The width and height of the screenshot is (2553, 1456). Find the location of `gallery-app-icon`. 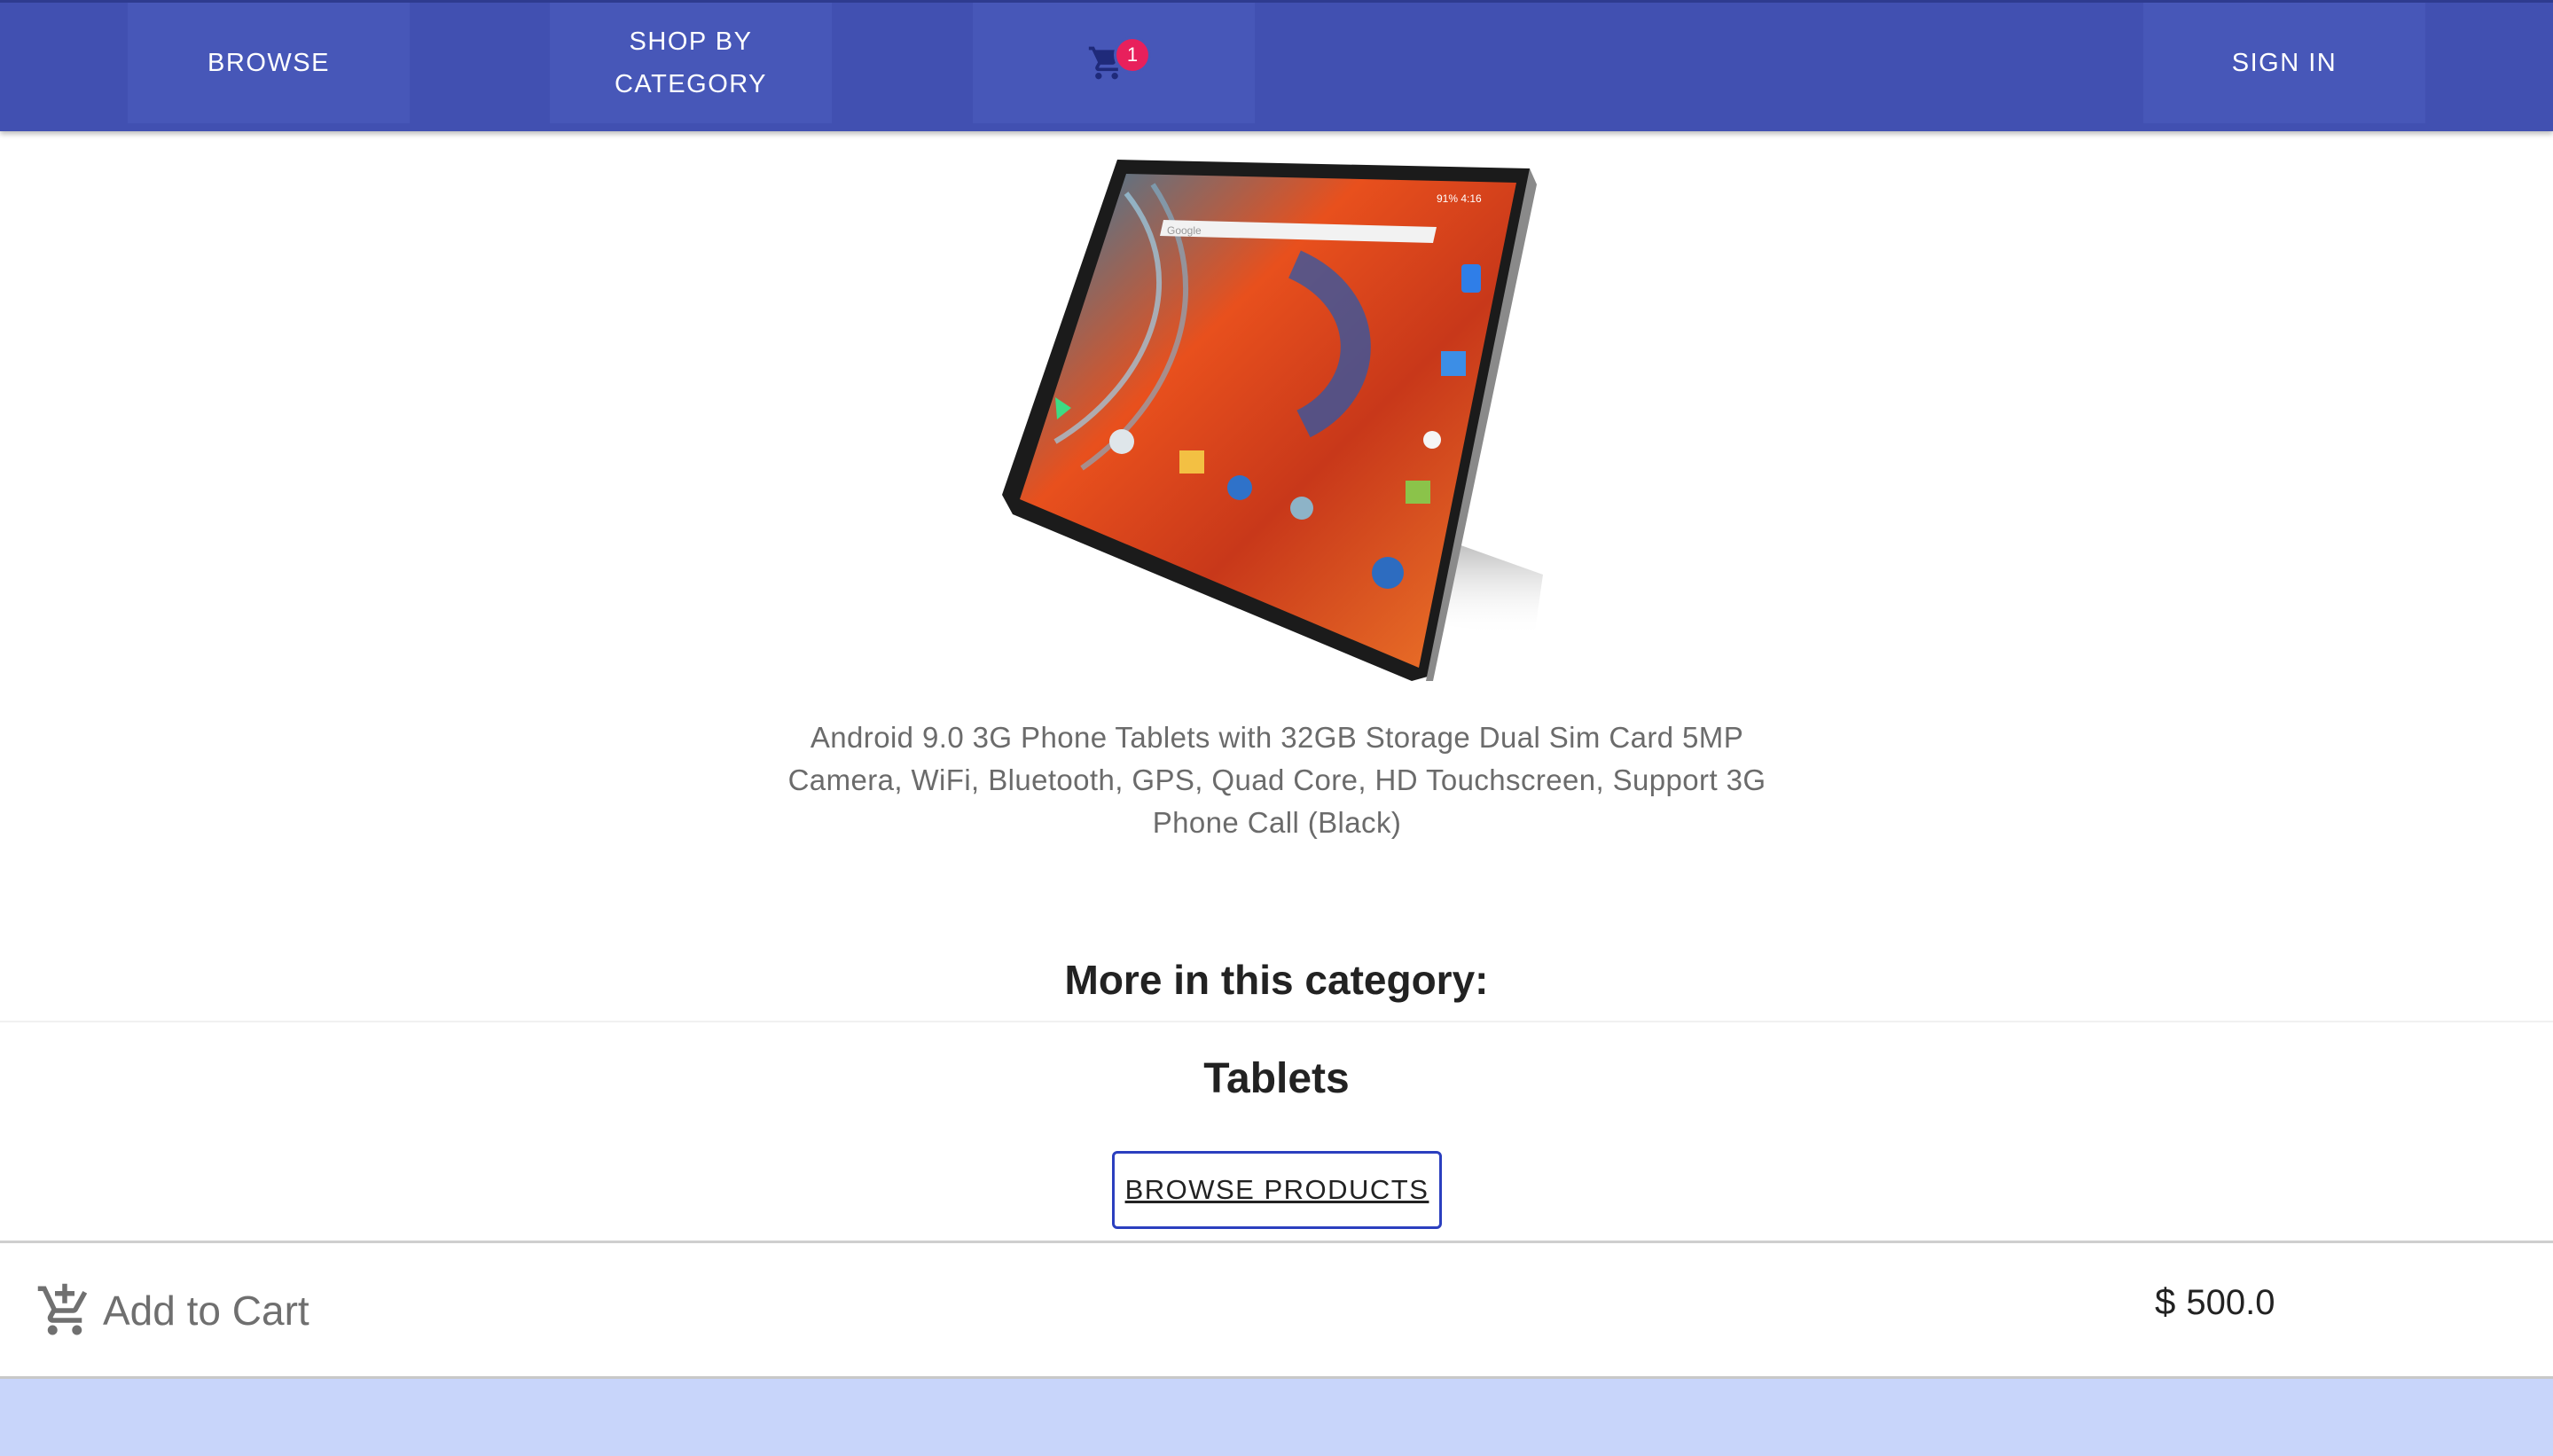

gallery-app-icon is located at coordinates (1191, 462).